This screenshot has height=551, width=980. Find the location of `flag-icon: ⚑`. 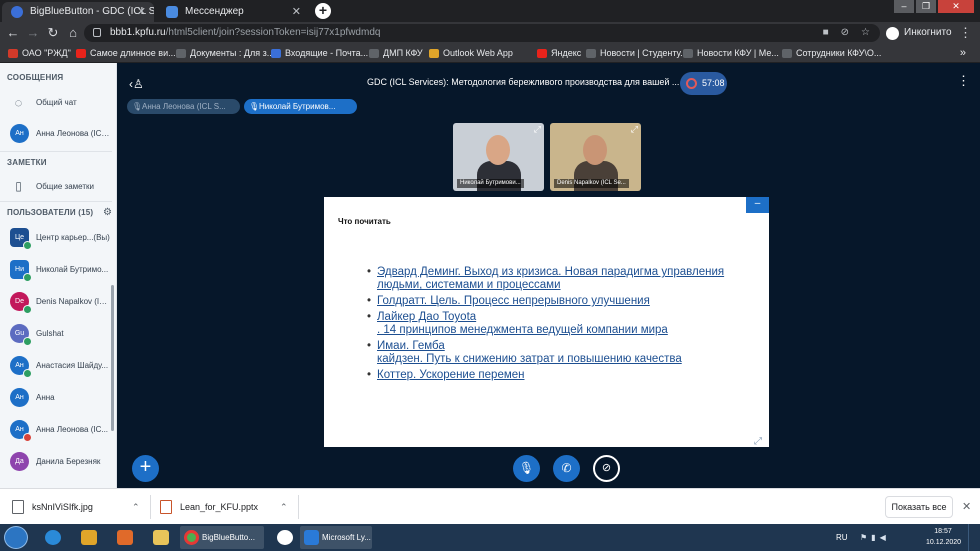

flag-icon: ⚑ is located at coordinates (865, 537).